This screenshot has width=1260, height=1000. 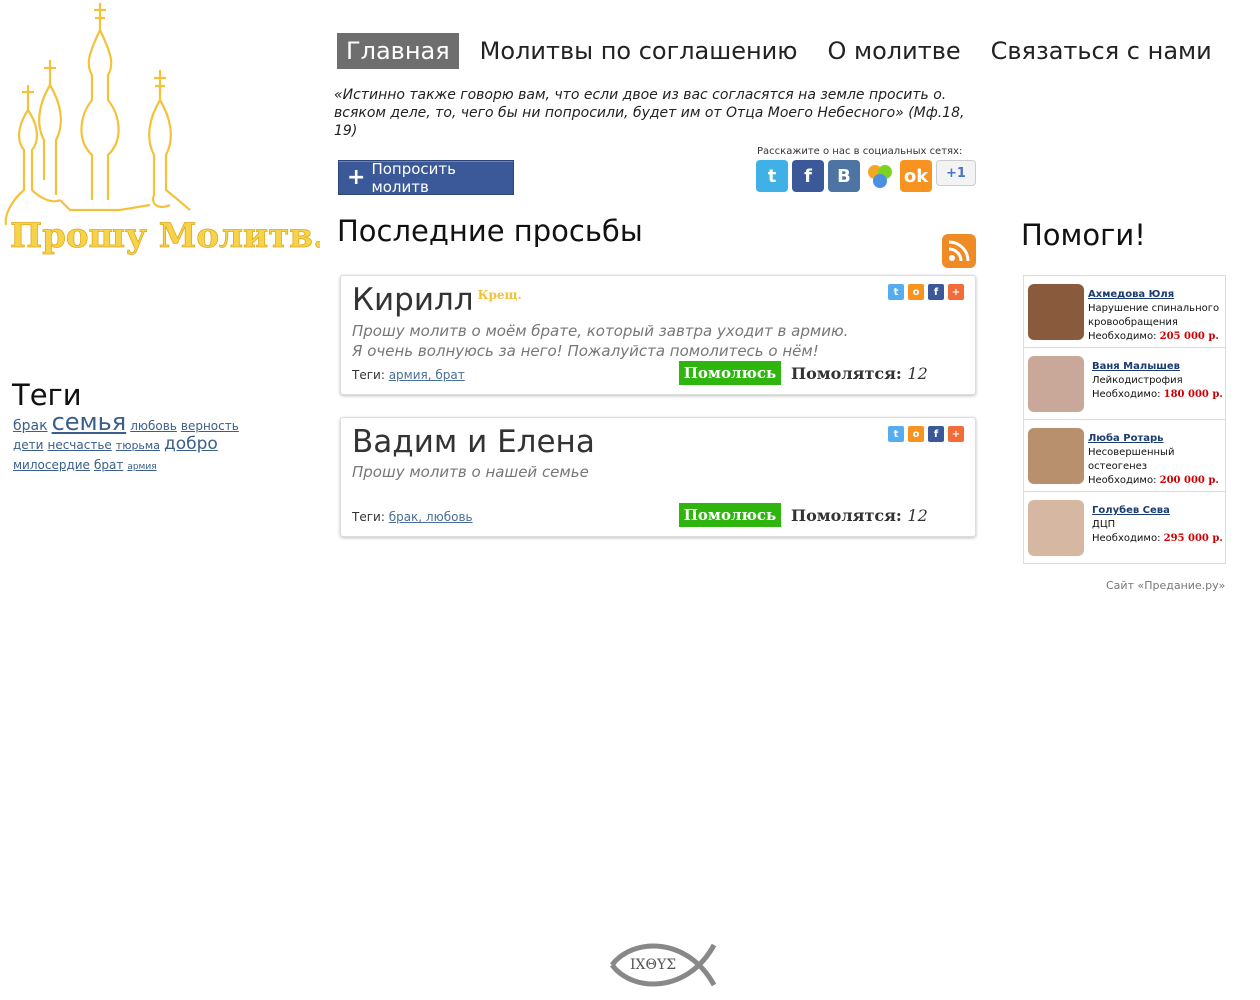 What do you see at coordinates (153, 426) in the screenshot?
I see `tag-link: любовь` at bounding box center [153, 426].